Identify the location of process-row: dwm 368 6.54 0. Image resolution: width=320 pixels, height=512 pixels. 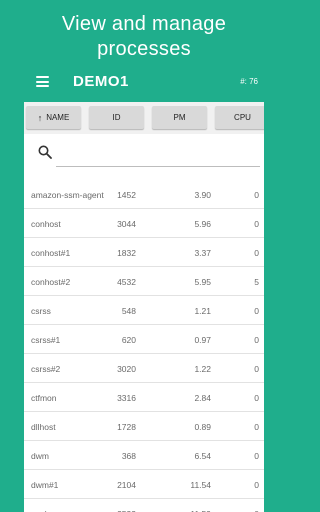
(144, 455).